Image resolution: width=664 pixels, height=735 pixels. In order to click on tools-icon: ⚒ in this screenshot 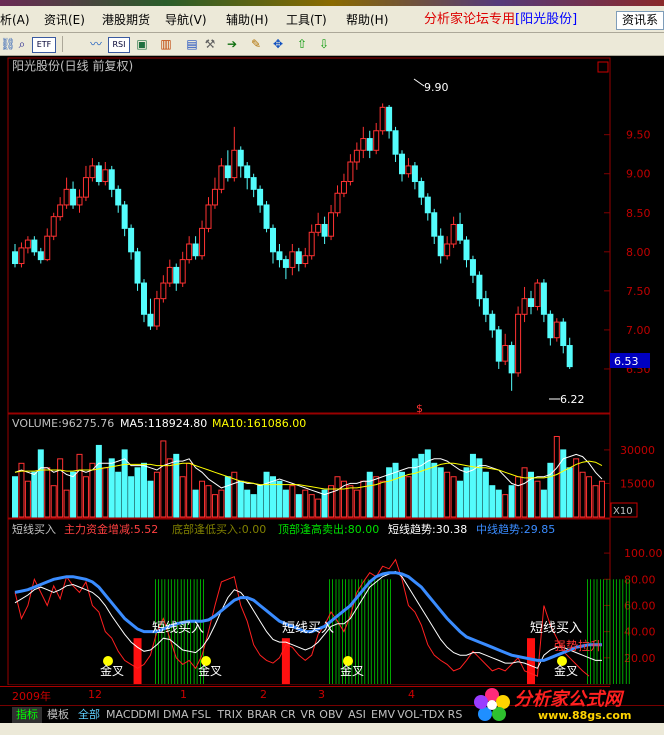, I will do `click(210, 44)`.